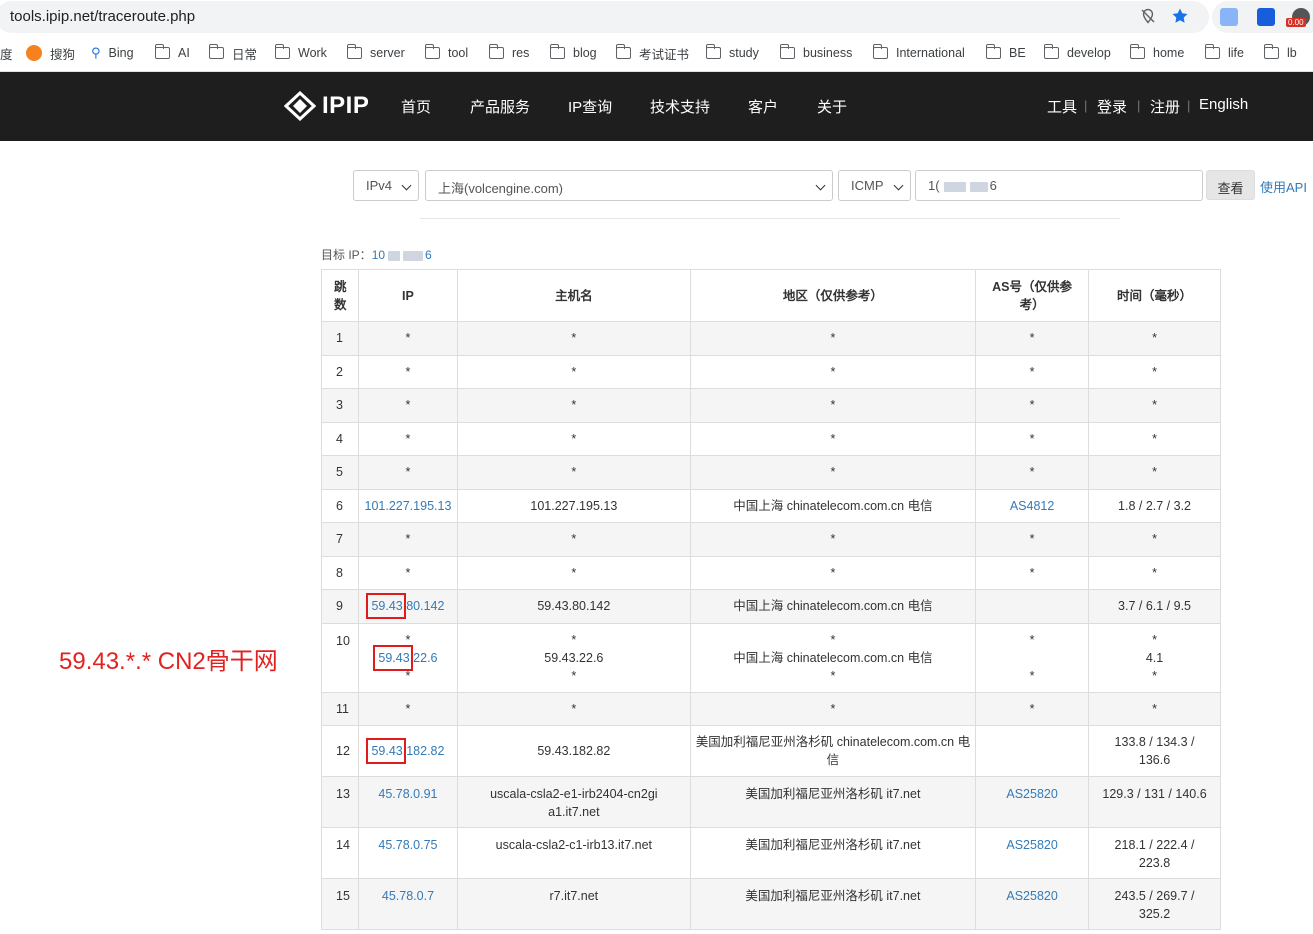 The image size is (1313, 934). I want to click on bookmark-item: 搜狗, so click(50, 53).